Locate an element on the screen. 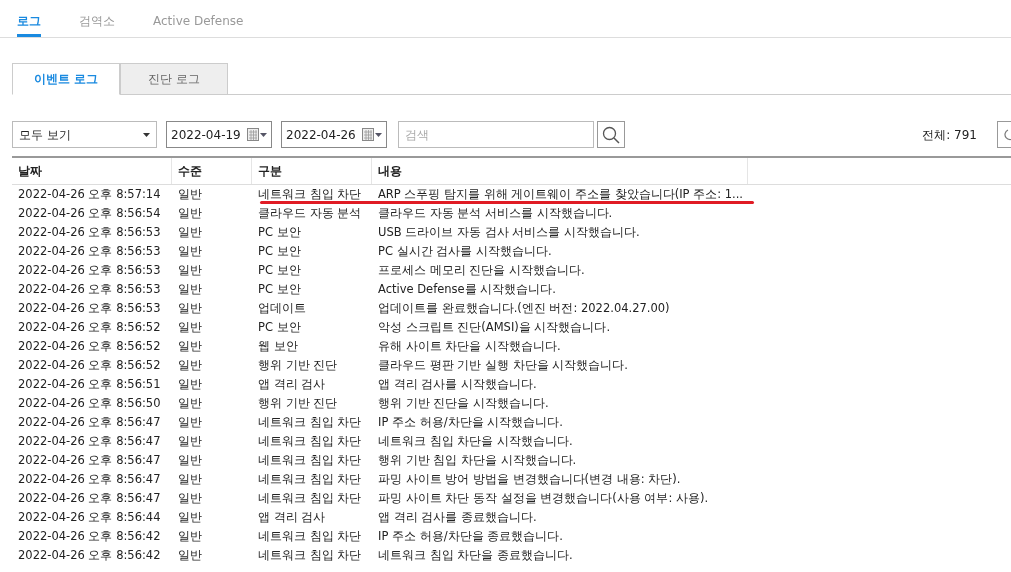 The height and width of the screenshot is (572, 1011). table-cell-text: 네트워크 침입 차단을 시작했습니다. is located at coordinates (475, 441).